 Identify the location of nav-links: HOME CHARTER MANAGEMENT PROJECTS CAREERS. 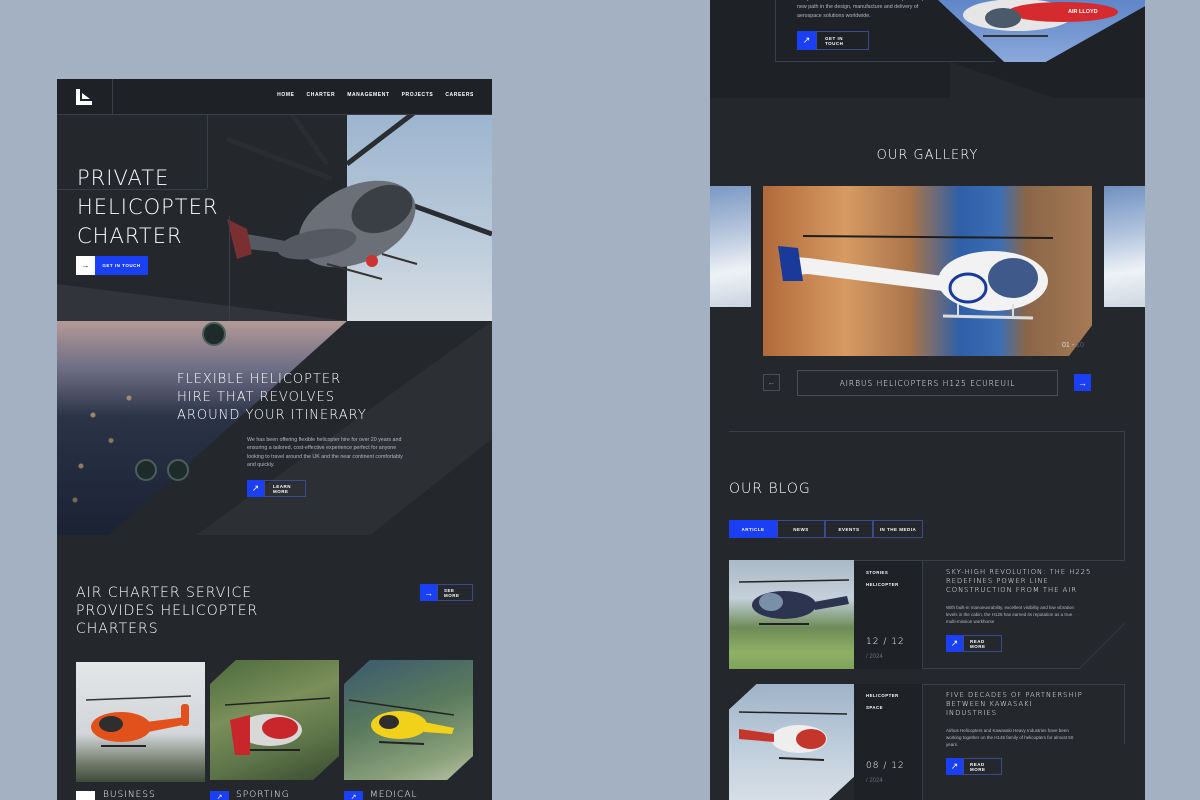
(375, 95).